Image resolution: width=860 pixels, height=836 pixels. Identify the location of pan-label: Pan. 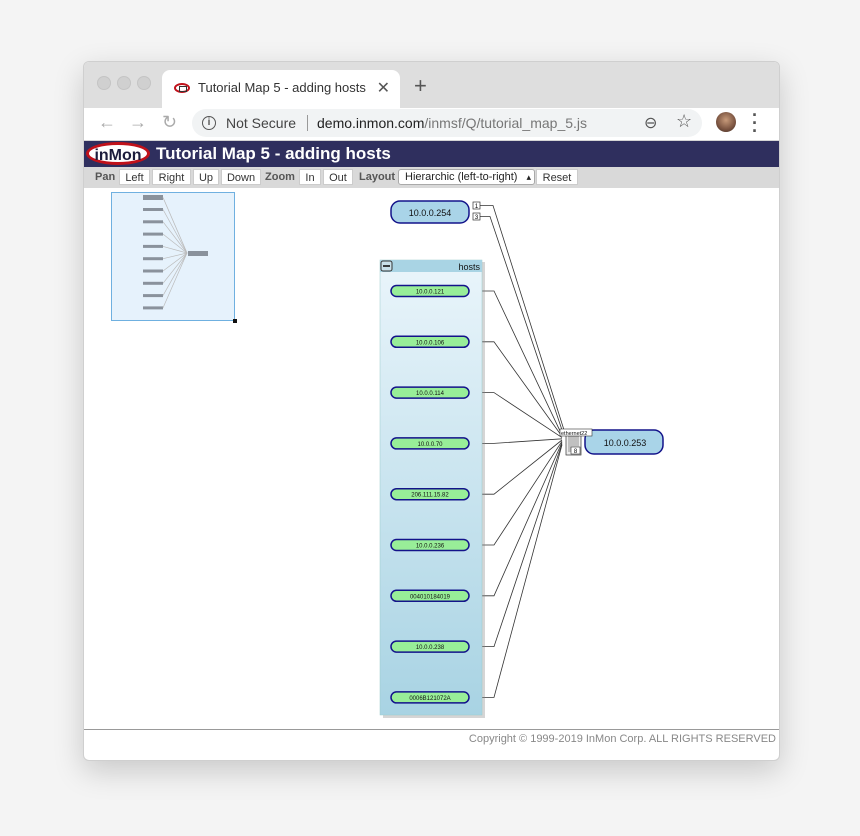
(105, 177).